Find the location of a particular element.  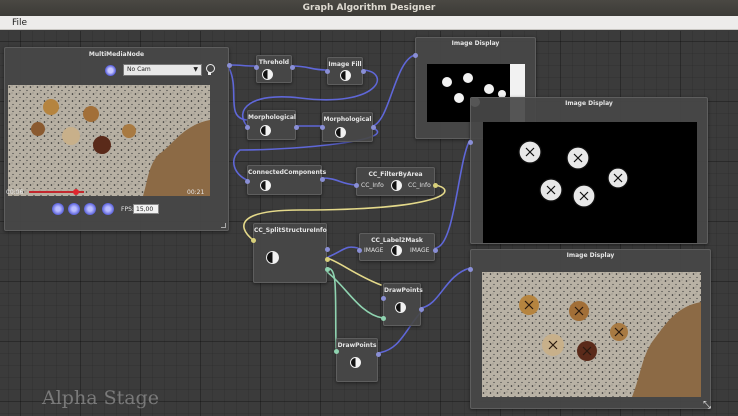

image-display-node-2: Image Display is located at coordinates (588, 170).